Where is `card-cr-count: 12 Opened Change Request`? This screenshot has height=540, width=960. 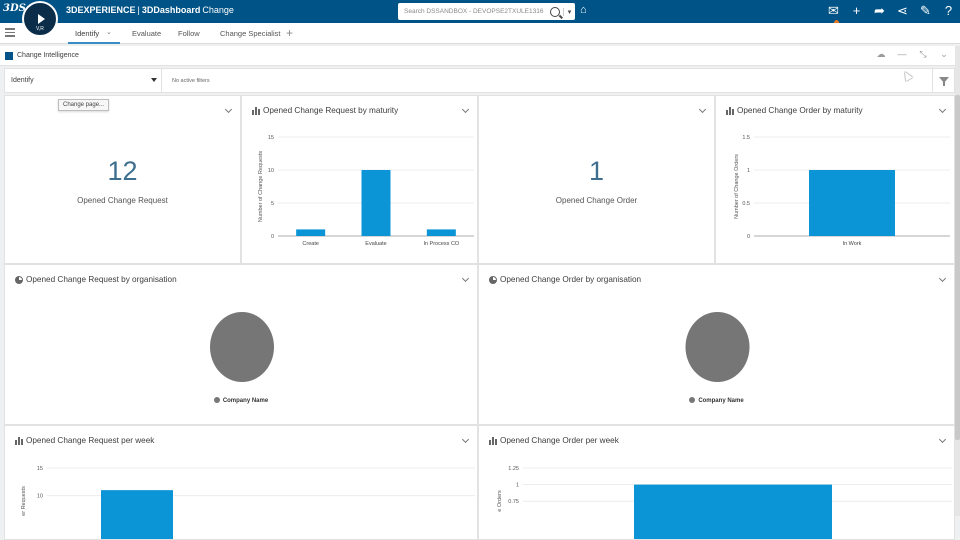
card-cr-count: 12 Opened Change Request is located at coordinates (122, 179).